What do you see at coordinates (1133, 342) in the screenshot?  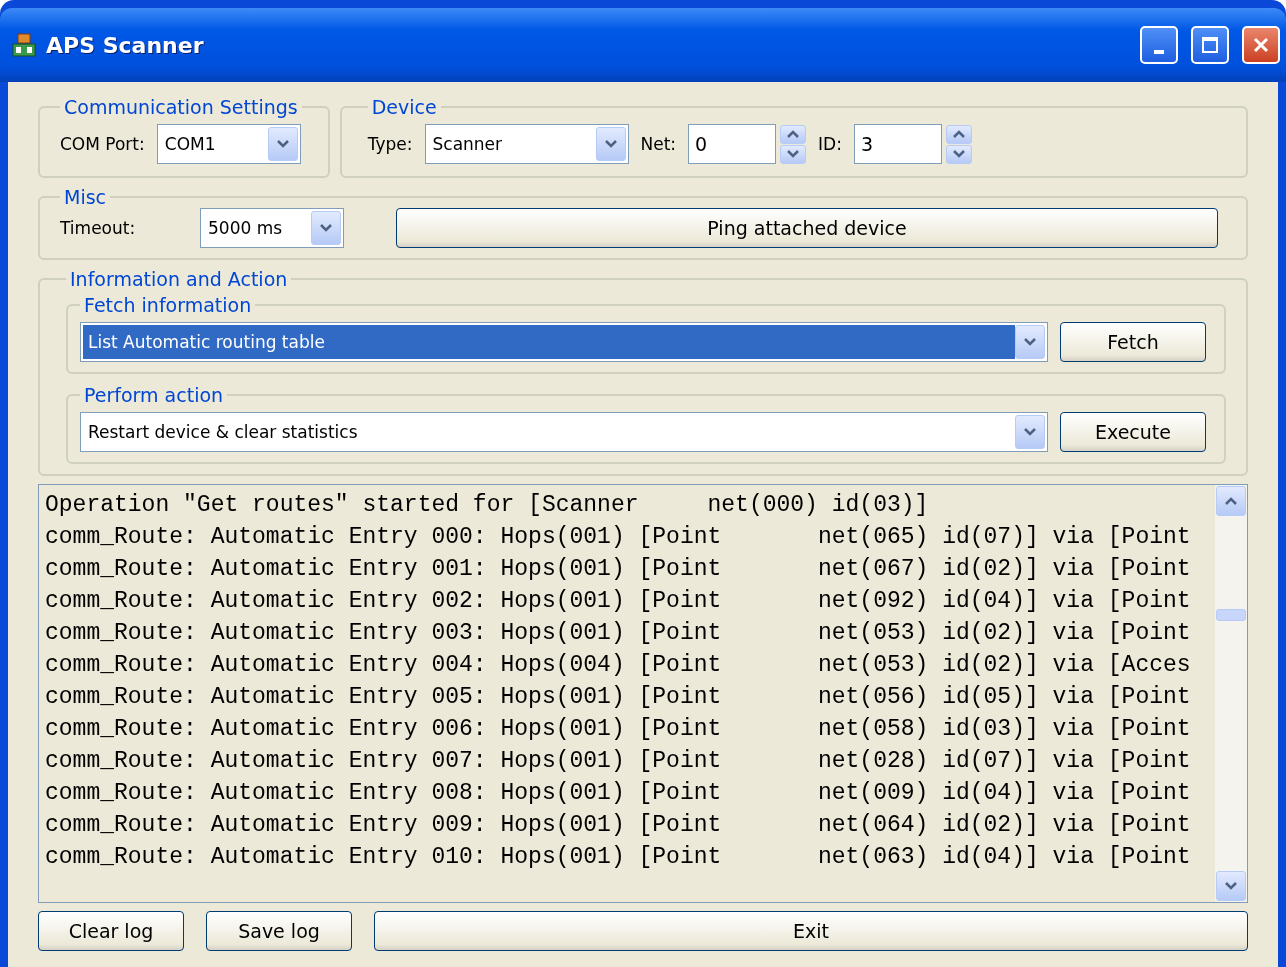 I see `action-button: Fetch` at bounding box center [1133, 342].